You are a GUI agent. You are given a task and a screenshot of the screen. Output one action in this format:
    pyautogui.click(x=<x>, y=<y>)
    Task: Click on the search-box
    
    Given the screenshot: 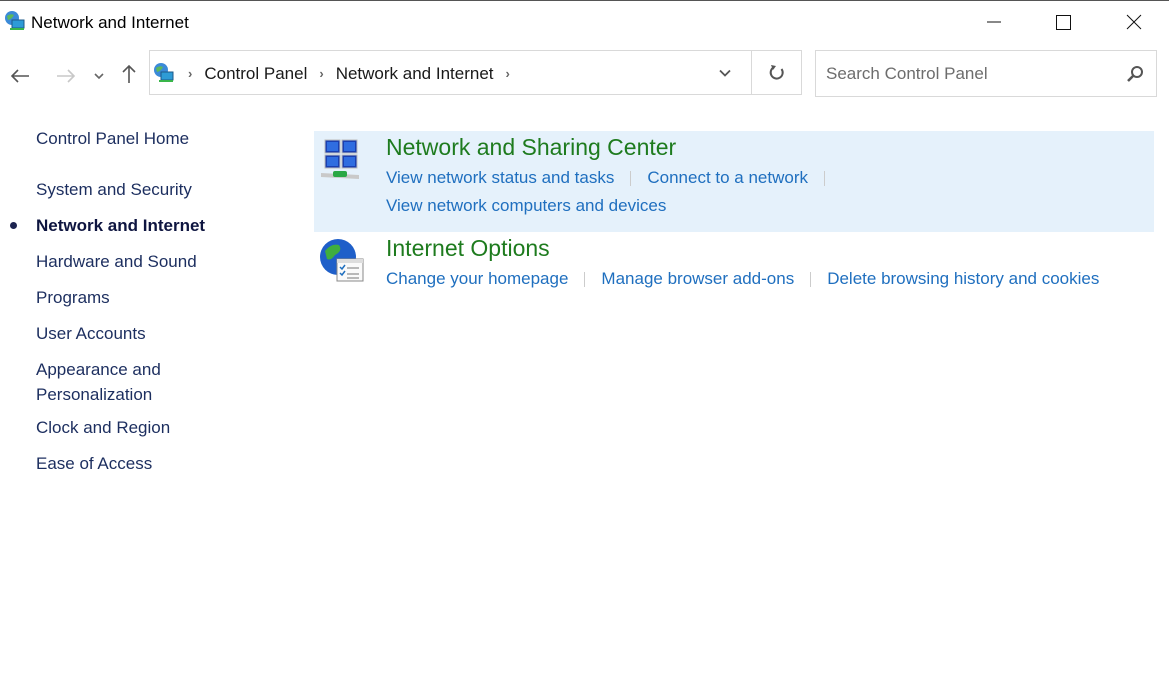 What is the action you would take?
    pyautogui.click(x=986, y=73)
    